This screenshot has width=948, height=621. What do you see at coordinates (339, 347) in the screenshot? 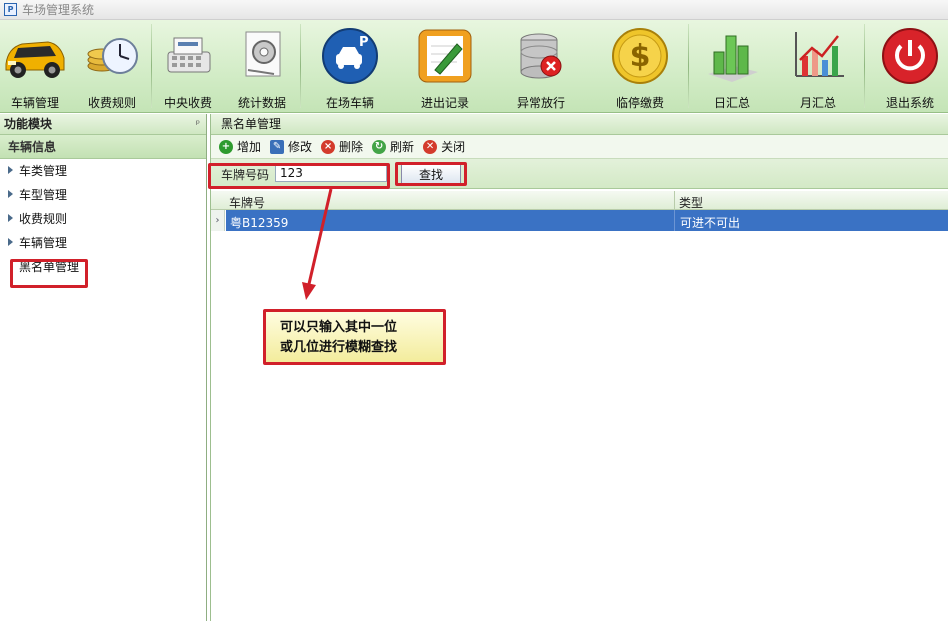
I see `callout-line-2: 或几位进行模糊查找` at bounding box center [339, 347].